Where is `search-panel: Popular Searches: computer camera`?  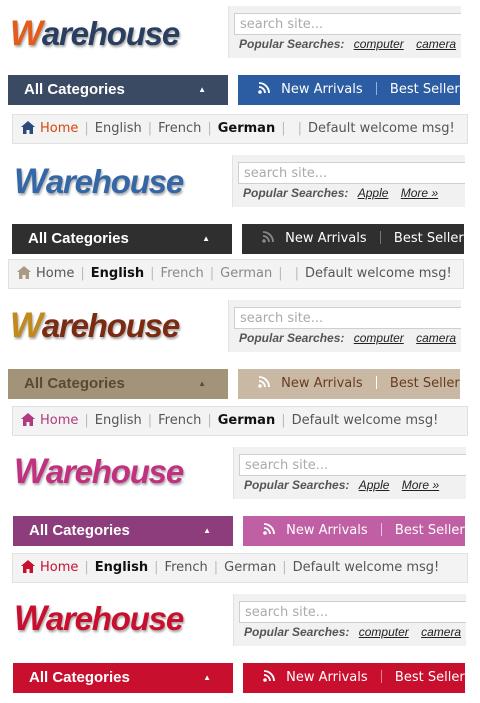 search-panel: Popular Searches: computer camera is located at coordinates (344, 326).